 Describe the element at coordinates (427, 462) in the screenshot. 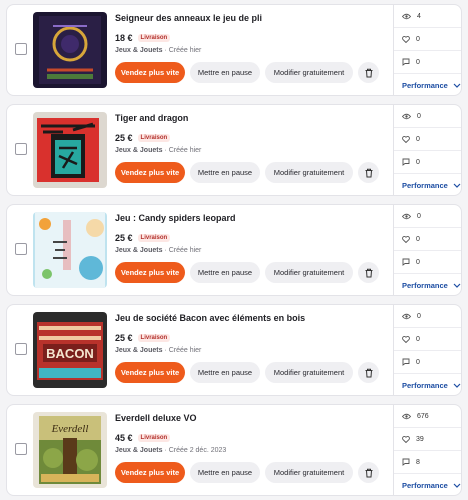

I see `messages-stat: 8` at that location.